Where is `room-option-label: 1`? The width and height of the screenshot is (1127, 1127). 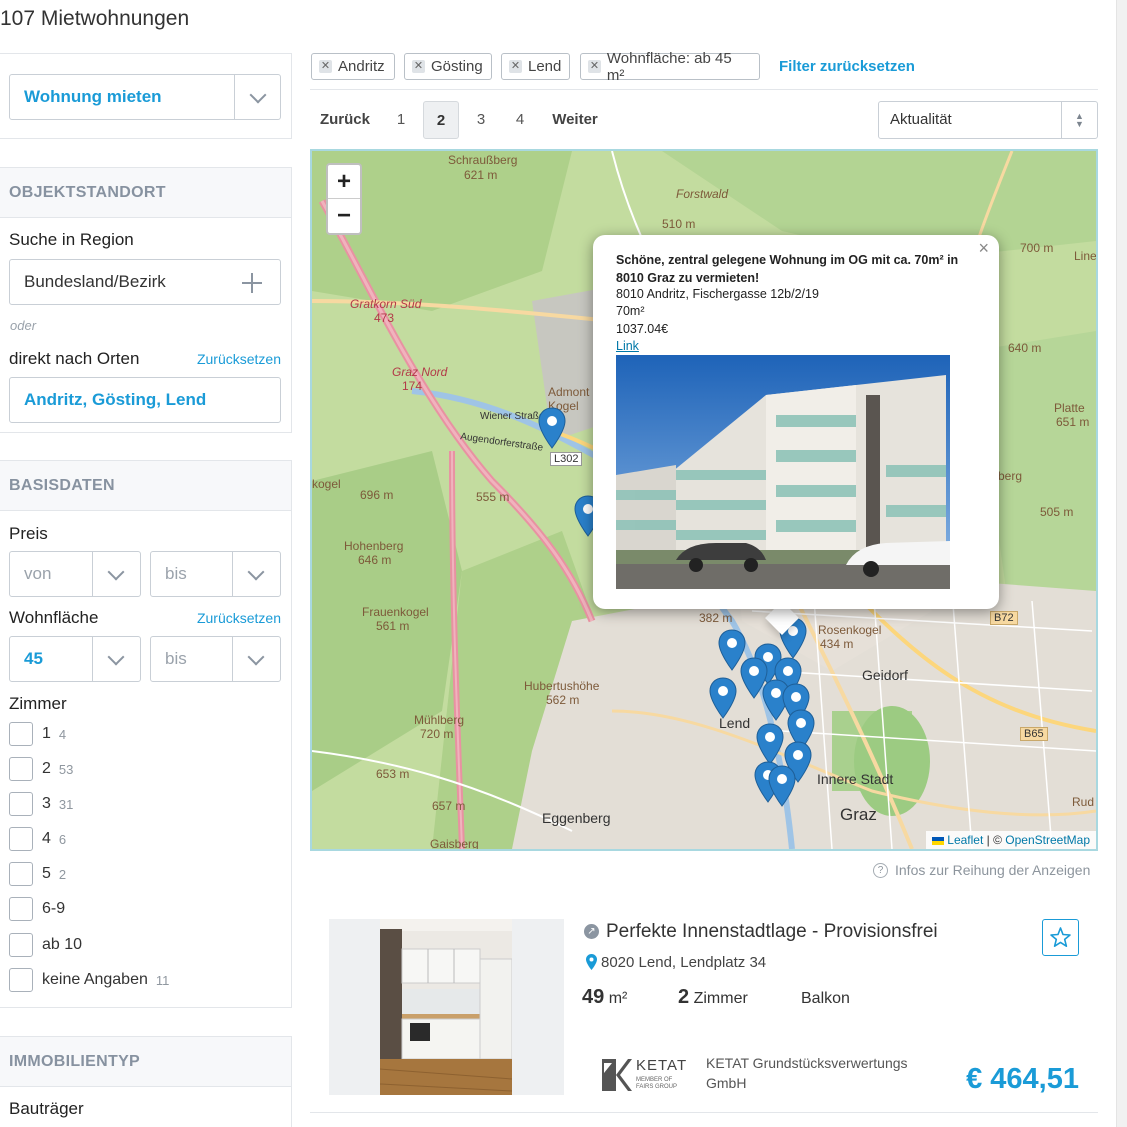 room-option-label: 1 is located at coordinates (46, 733).